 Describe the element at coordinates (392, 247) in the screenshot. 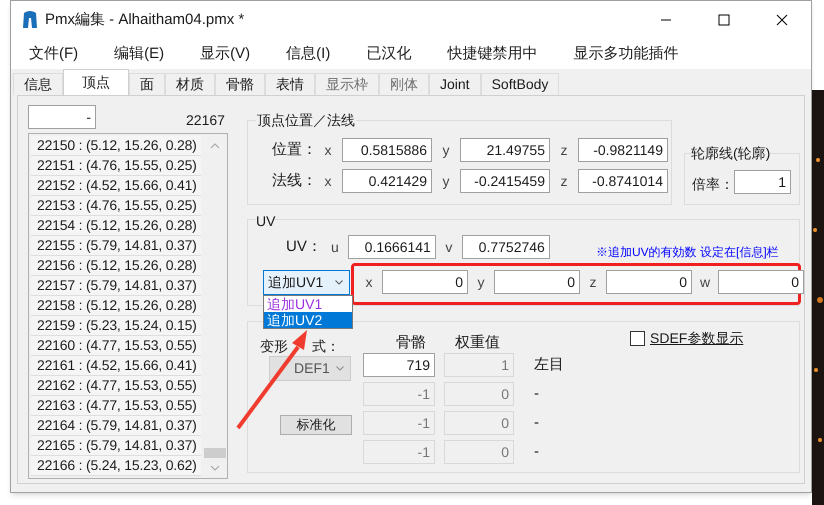

I see `number-field: 0.1666141` at that location.